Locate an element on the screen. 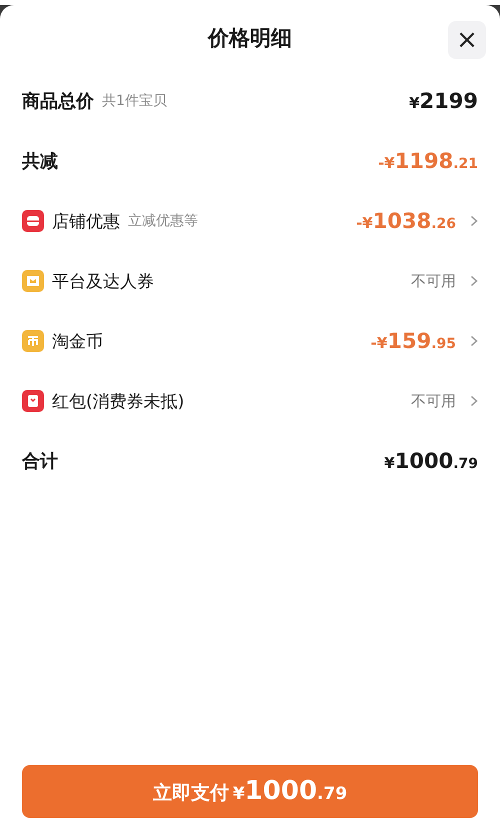 This screenshot has width=500, height=826. sheet-title: 价格明细 is located at coordinates (250, 38).